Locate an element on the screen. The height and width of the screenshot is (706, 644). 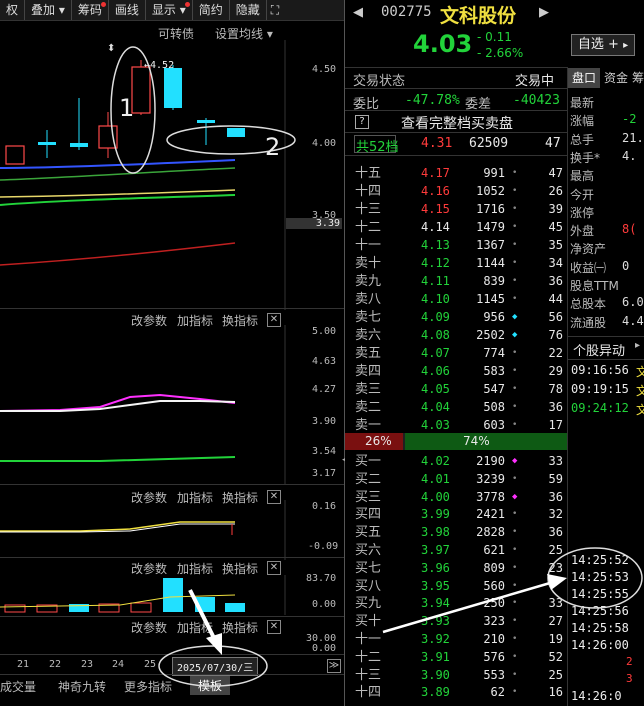
annotation-overlay is located at coordinates (213, 638).